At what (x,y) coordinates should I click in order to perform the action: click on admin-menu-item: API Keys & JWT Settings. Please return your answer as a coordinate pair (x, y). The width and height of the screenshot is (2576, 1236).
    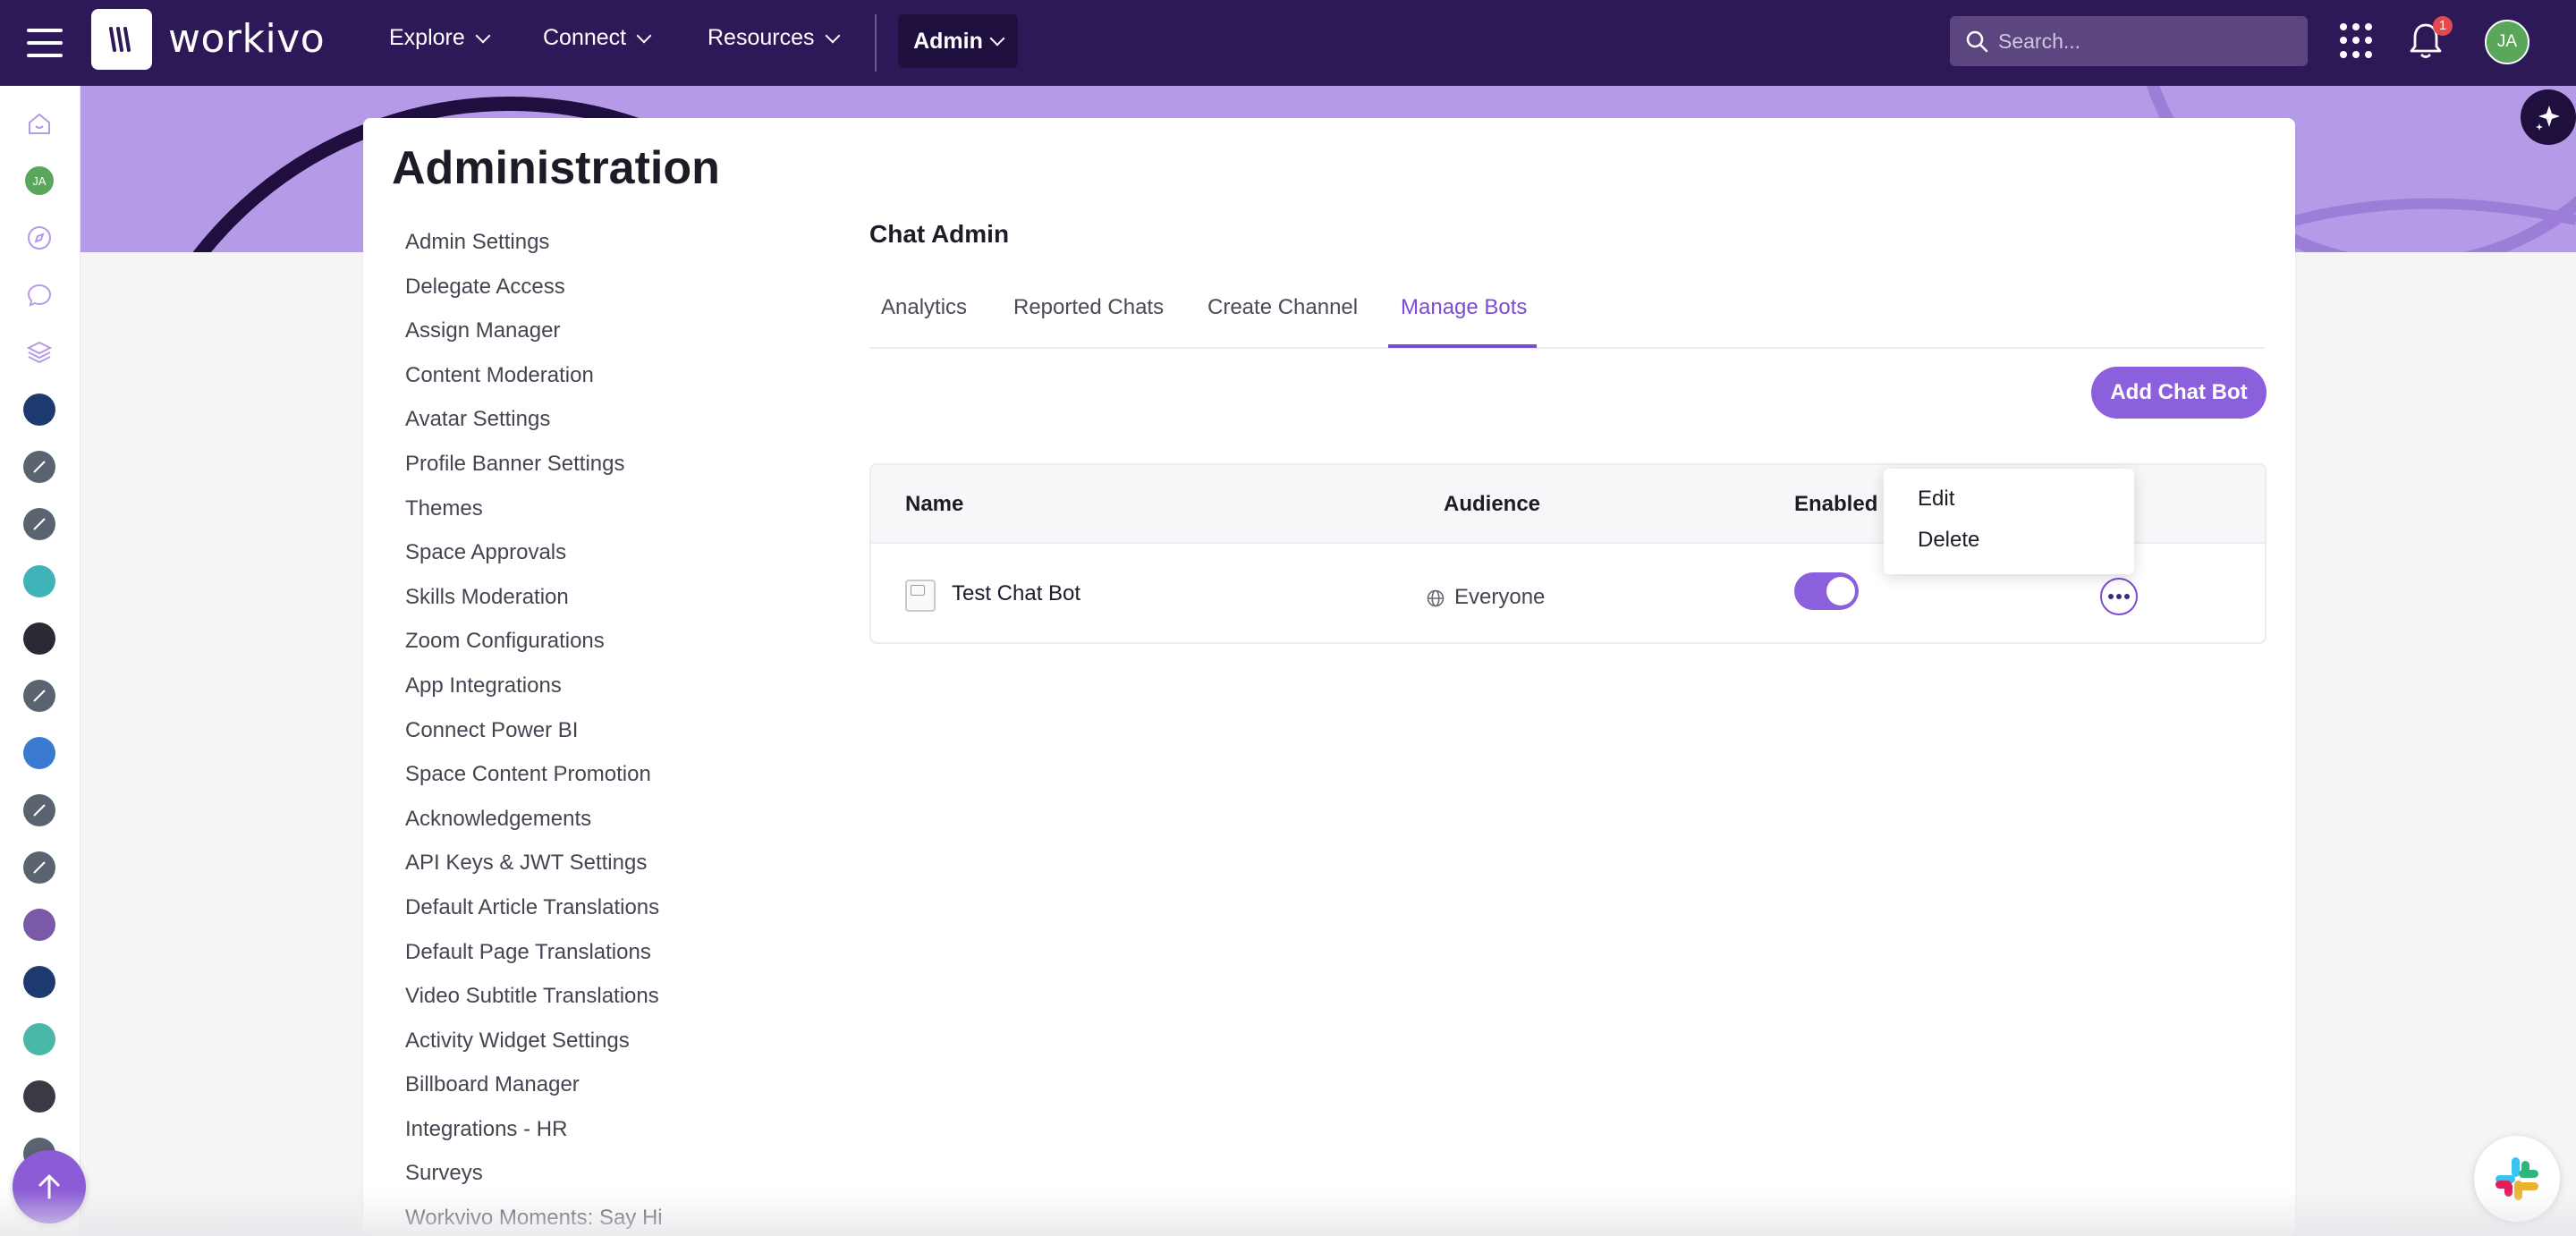
    Looking at the image, I should click on (534, 872).